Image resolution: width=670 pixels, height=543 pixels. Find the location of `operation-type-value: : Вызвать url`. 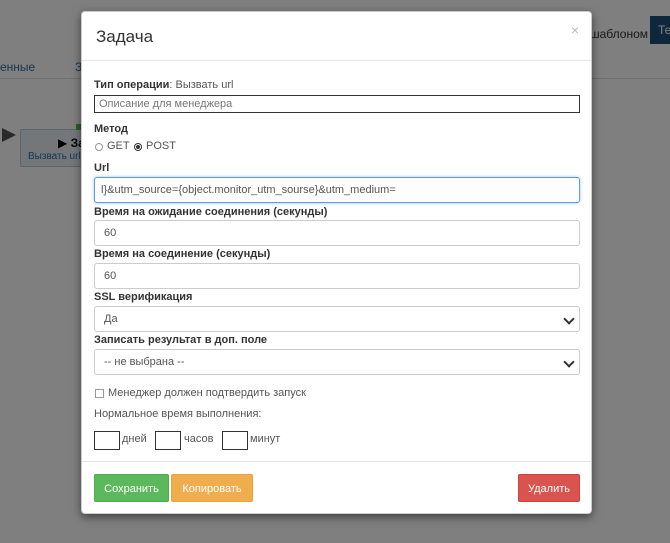

operation-type-value: : Вызвать url is located at coordinates (201, 85).